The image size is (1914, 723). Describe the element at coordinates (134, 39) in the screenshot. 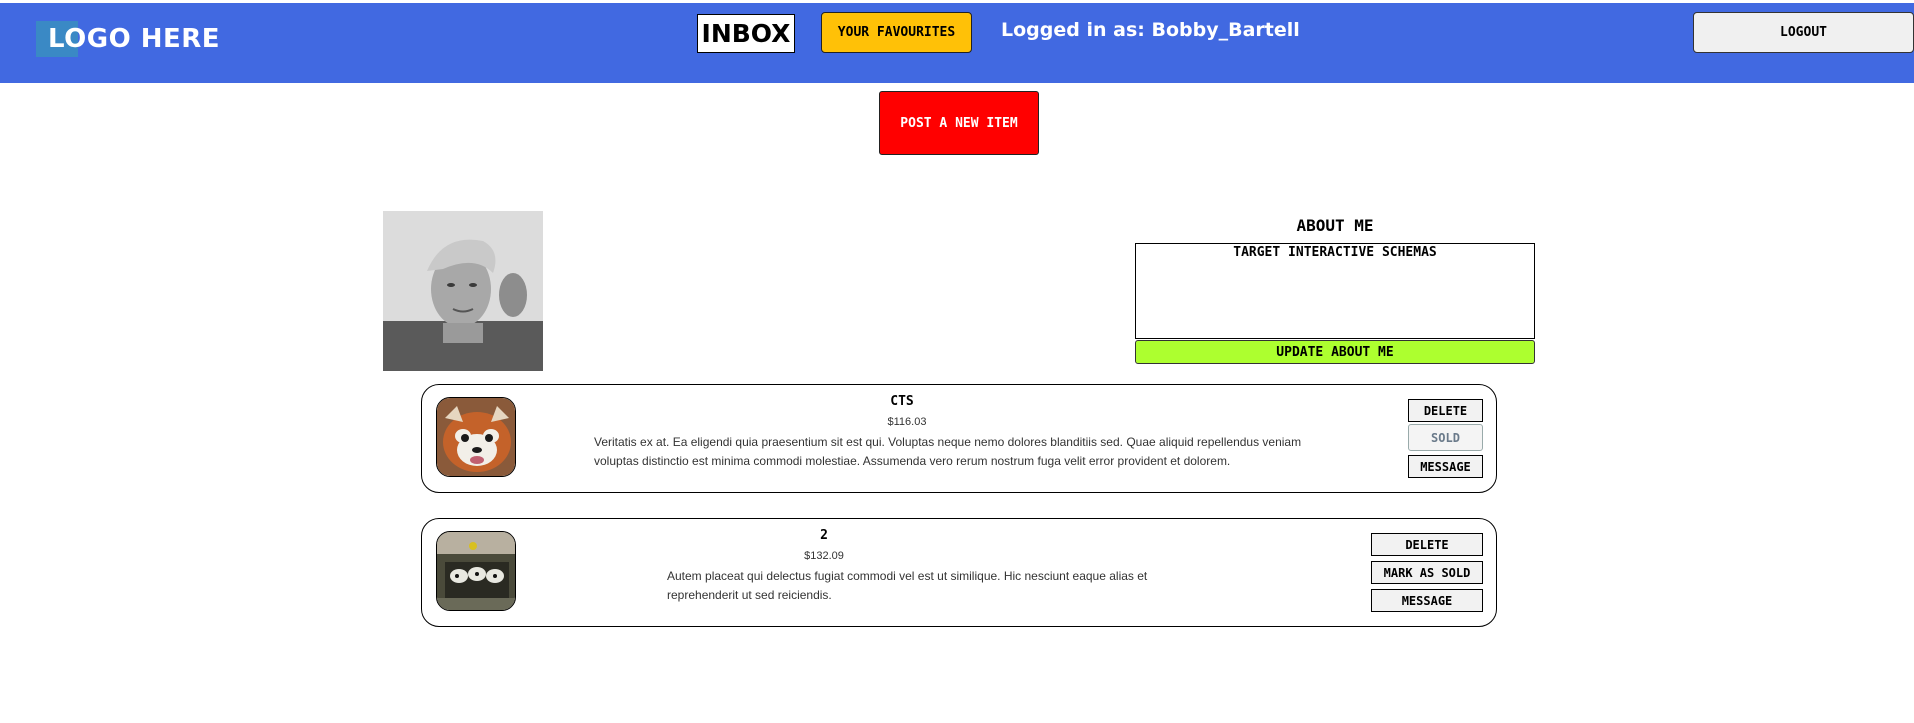

I see `logo: LOGO HERE` at that location.